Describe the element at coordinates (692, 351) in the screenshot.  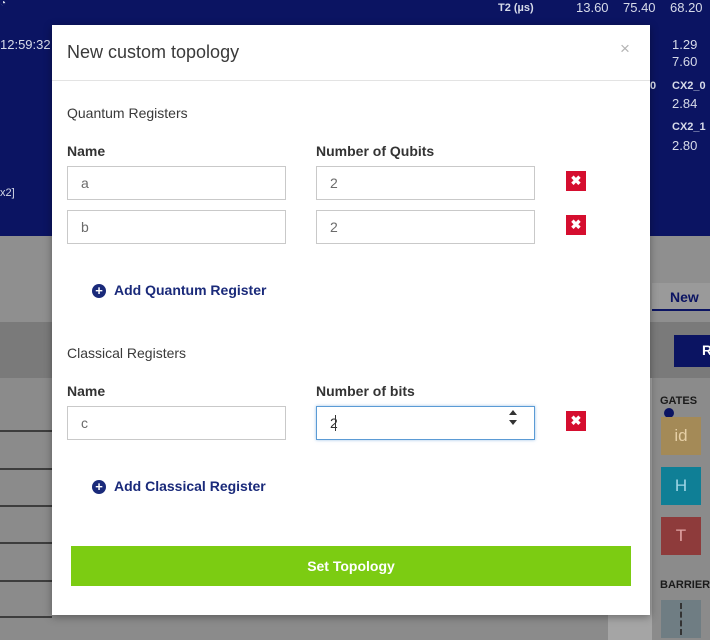
I see `run-button: R` at that location.